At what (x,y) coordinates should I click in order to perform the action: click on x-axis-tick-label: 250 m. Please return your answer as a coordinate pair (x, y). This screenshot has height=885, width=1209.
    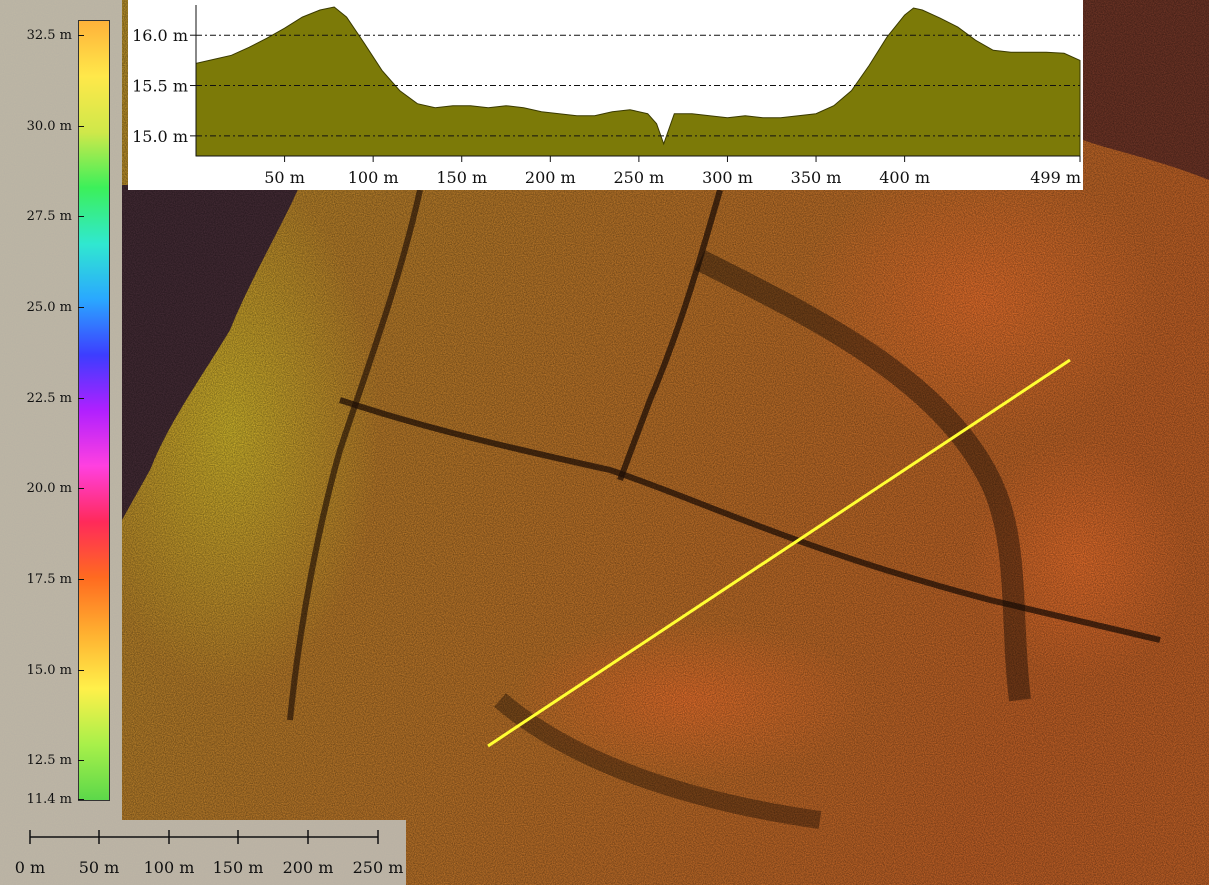
    Looking at the image, I should click on (638, 177).